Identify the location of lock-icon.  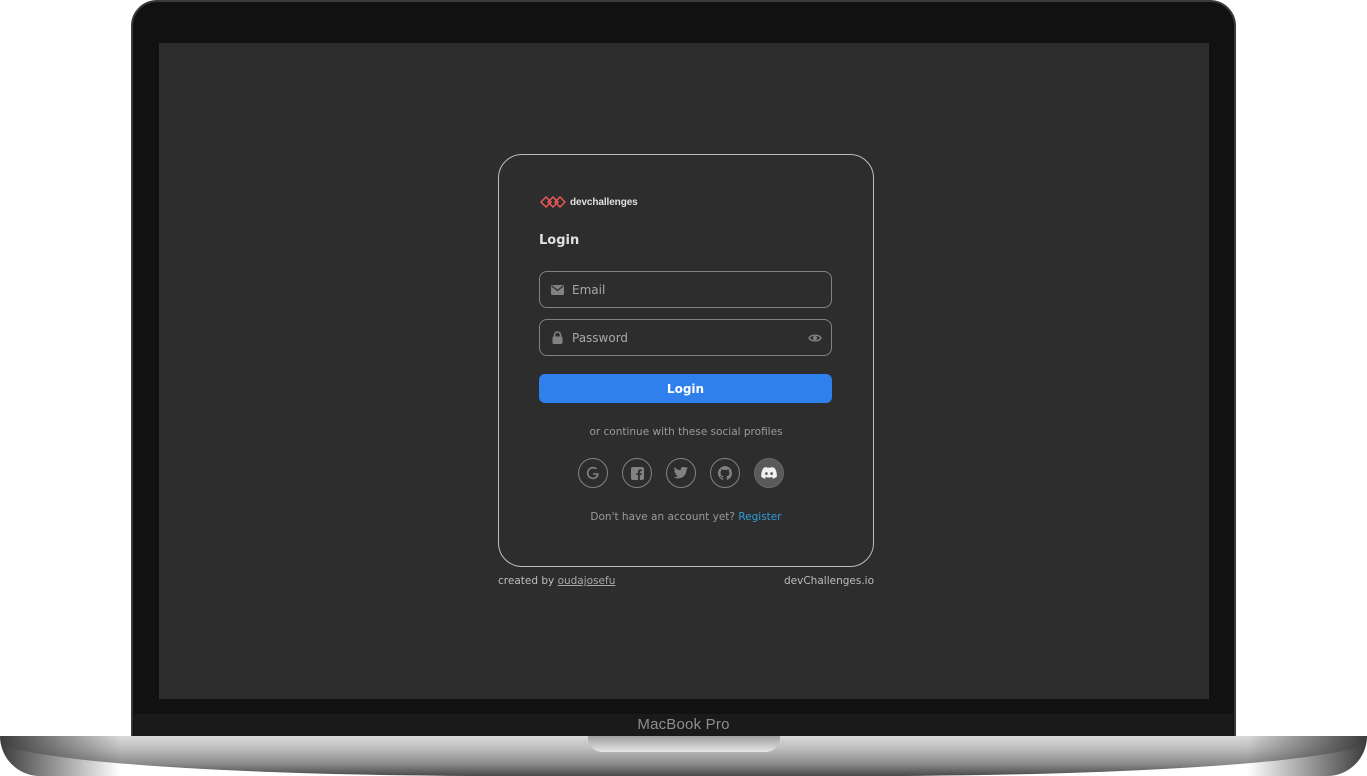
(557, 338).